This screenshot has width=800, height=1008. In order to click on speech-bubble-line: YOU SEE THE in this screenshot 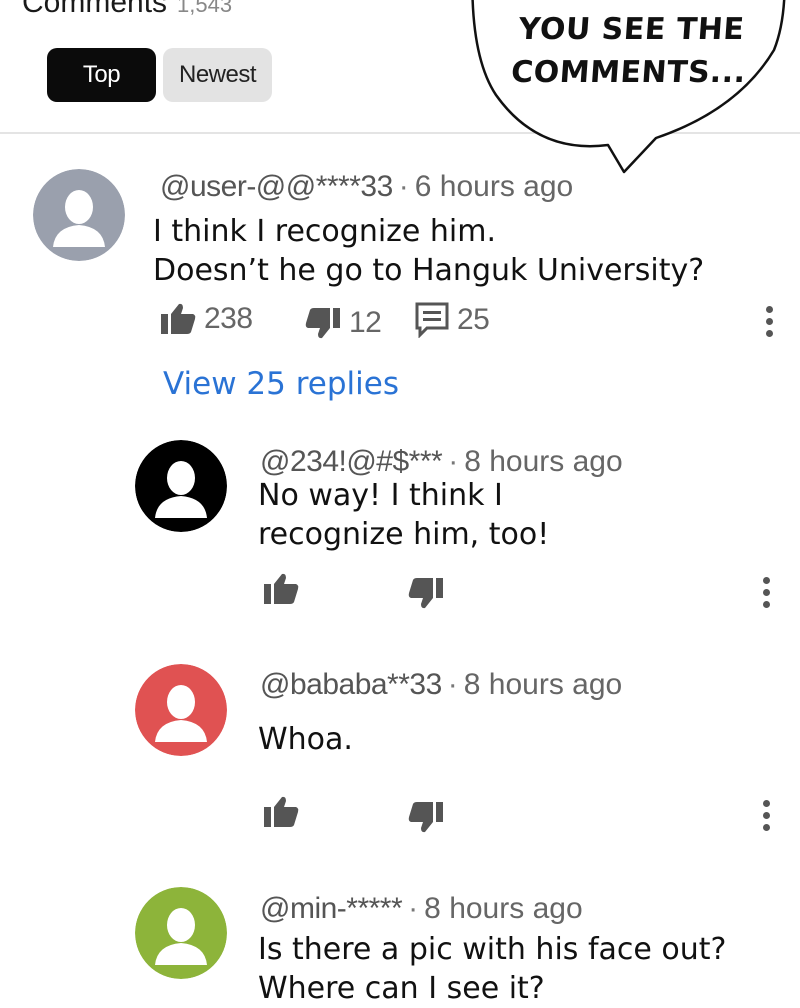, I will do `click(631, 29)`.